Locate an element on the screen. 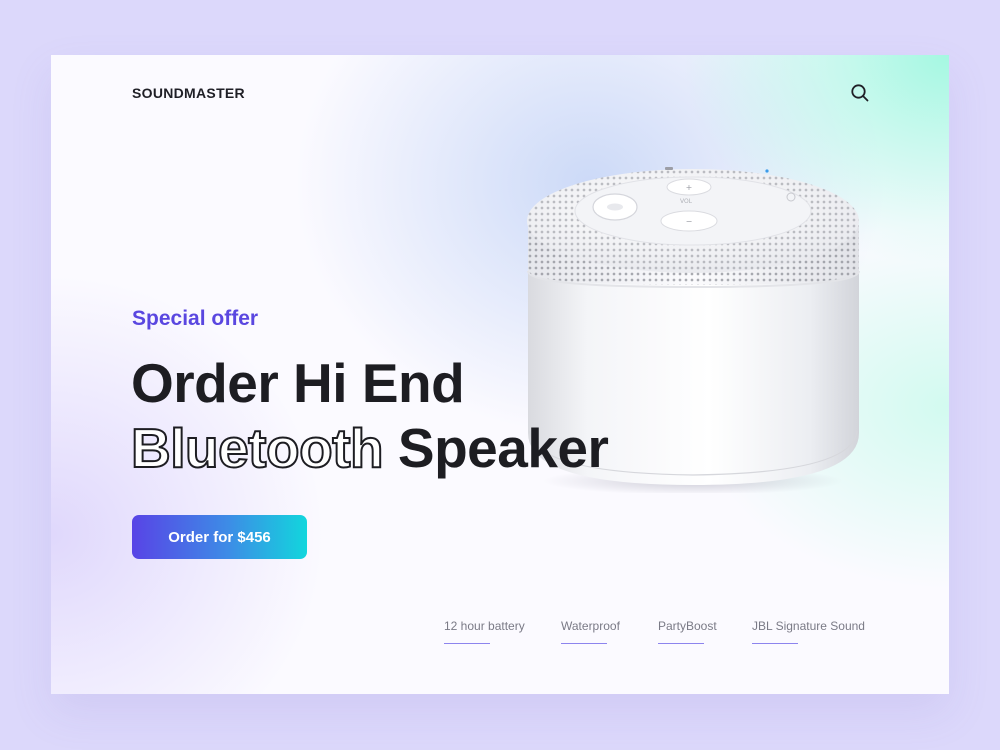 The height and width of the screenshot is (750, 1000). headline-line-1: Order Hi End is located at coordinates (298, 383).